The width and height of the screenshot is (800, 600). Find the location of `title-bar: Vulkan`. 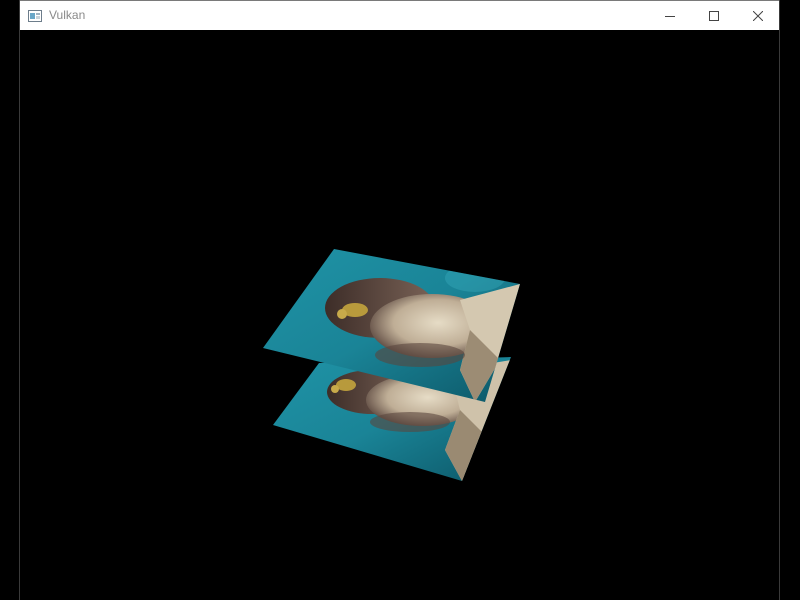

title-bar: Vulkan is located at coordinates (399, 15).